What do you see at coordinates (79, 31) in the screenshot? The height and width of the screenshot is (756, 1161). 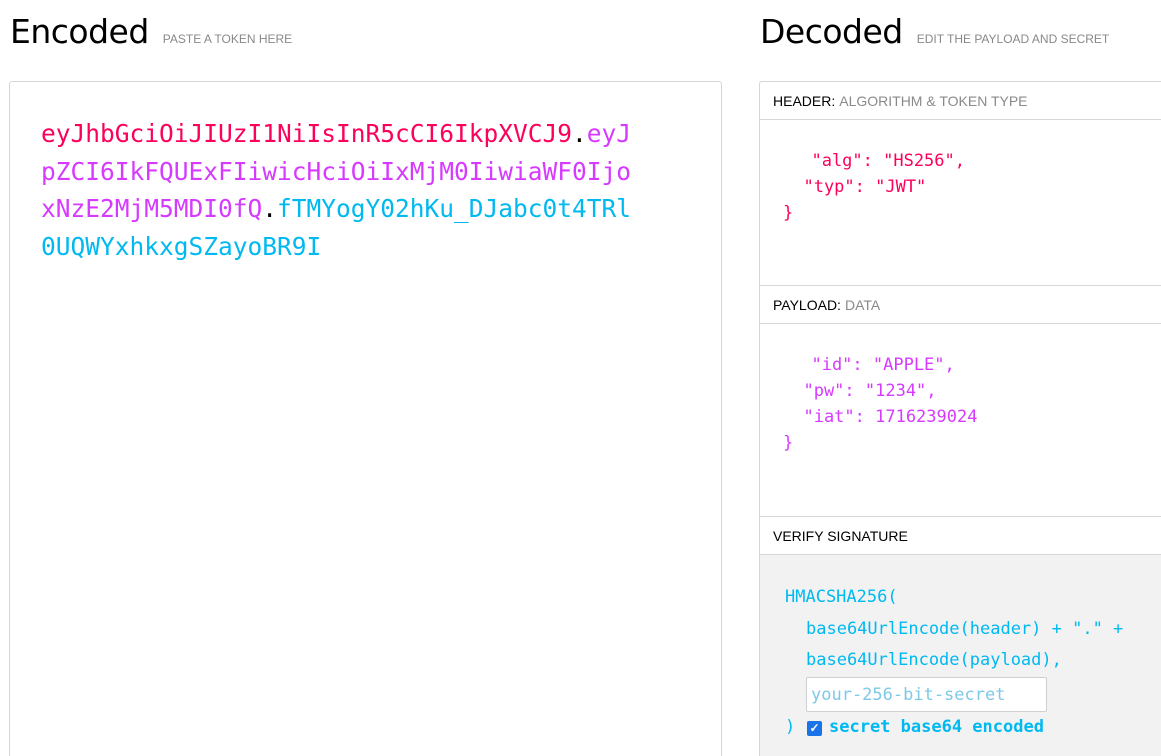 I see `encoded-title: Encoded` at bounding box center [79, 31].